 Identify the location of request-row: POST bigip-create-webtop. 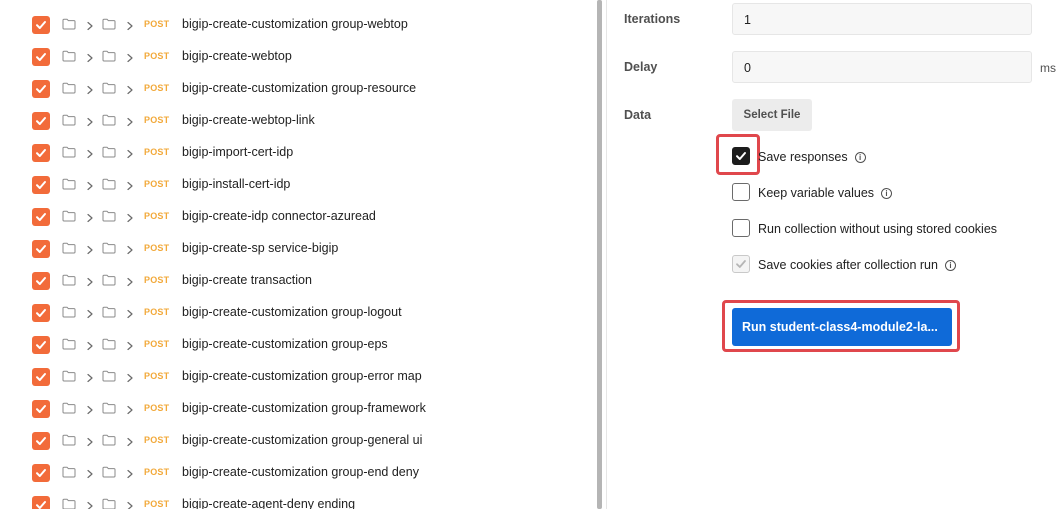
(298, 57).